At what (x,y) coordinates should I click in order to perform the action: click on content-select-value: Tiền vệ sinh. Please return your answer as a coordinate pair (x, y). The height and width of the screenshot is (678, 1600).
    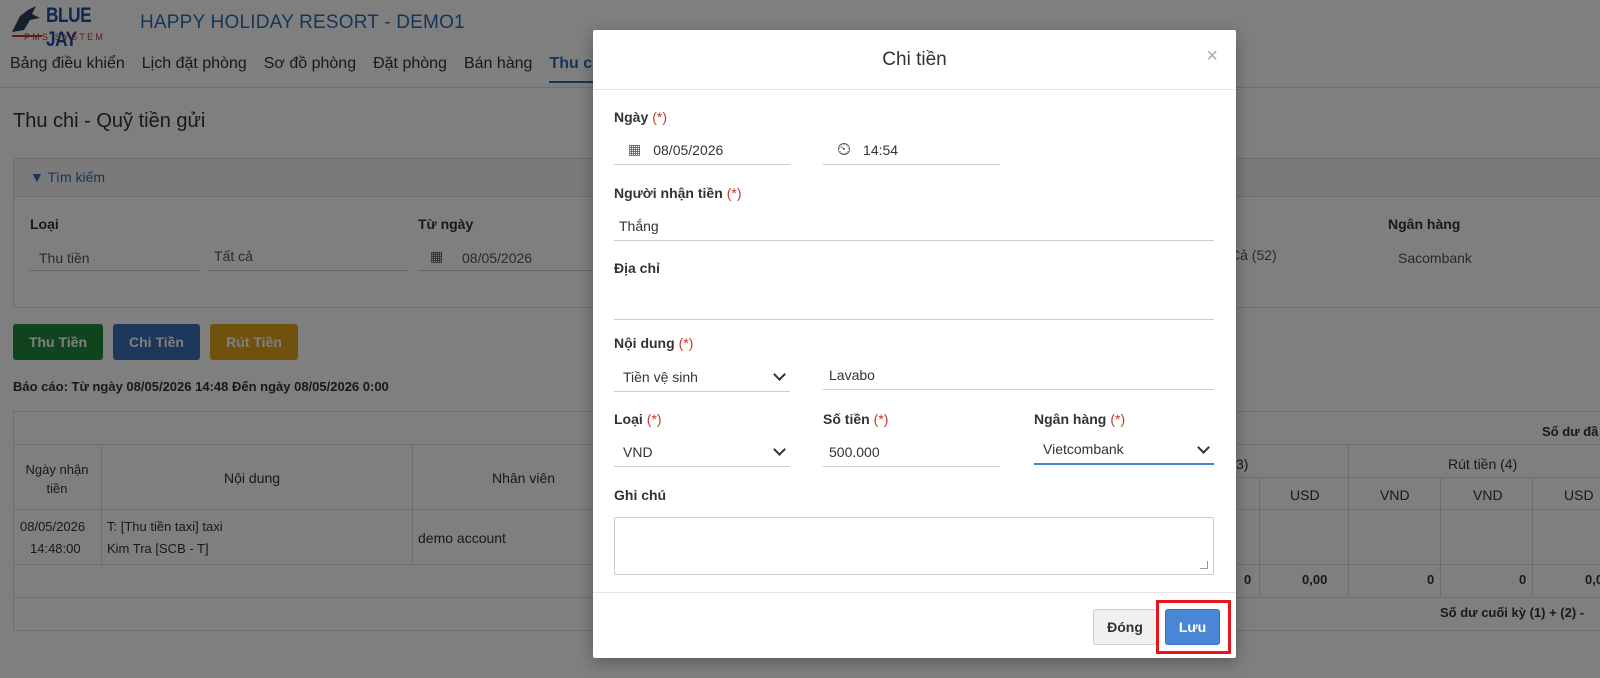
    Looking at the image, I should click on (660, 376).